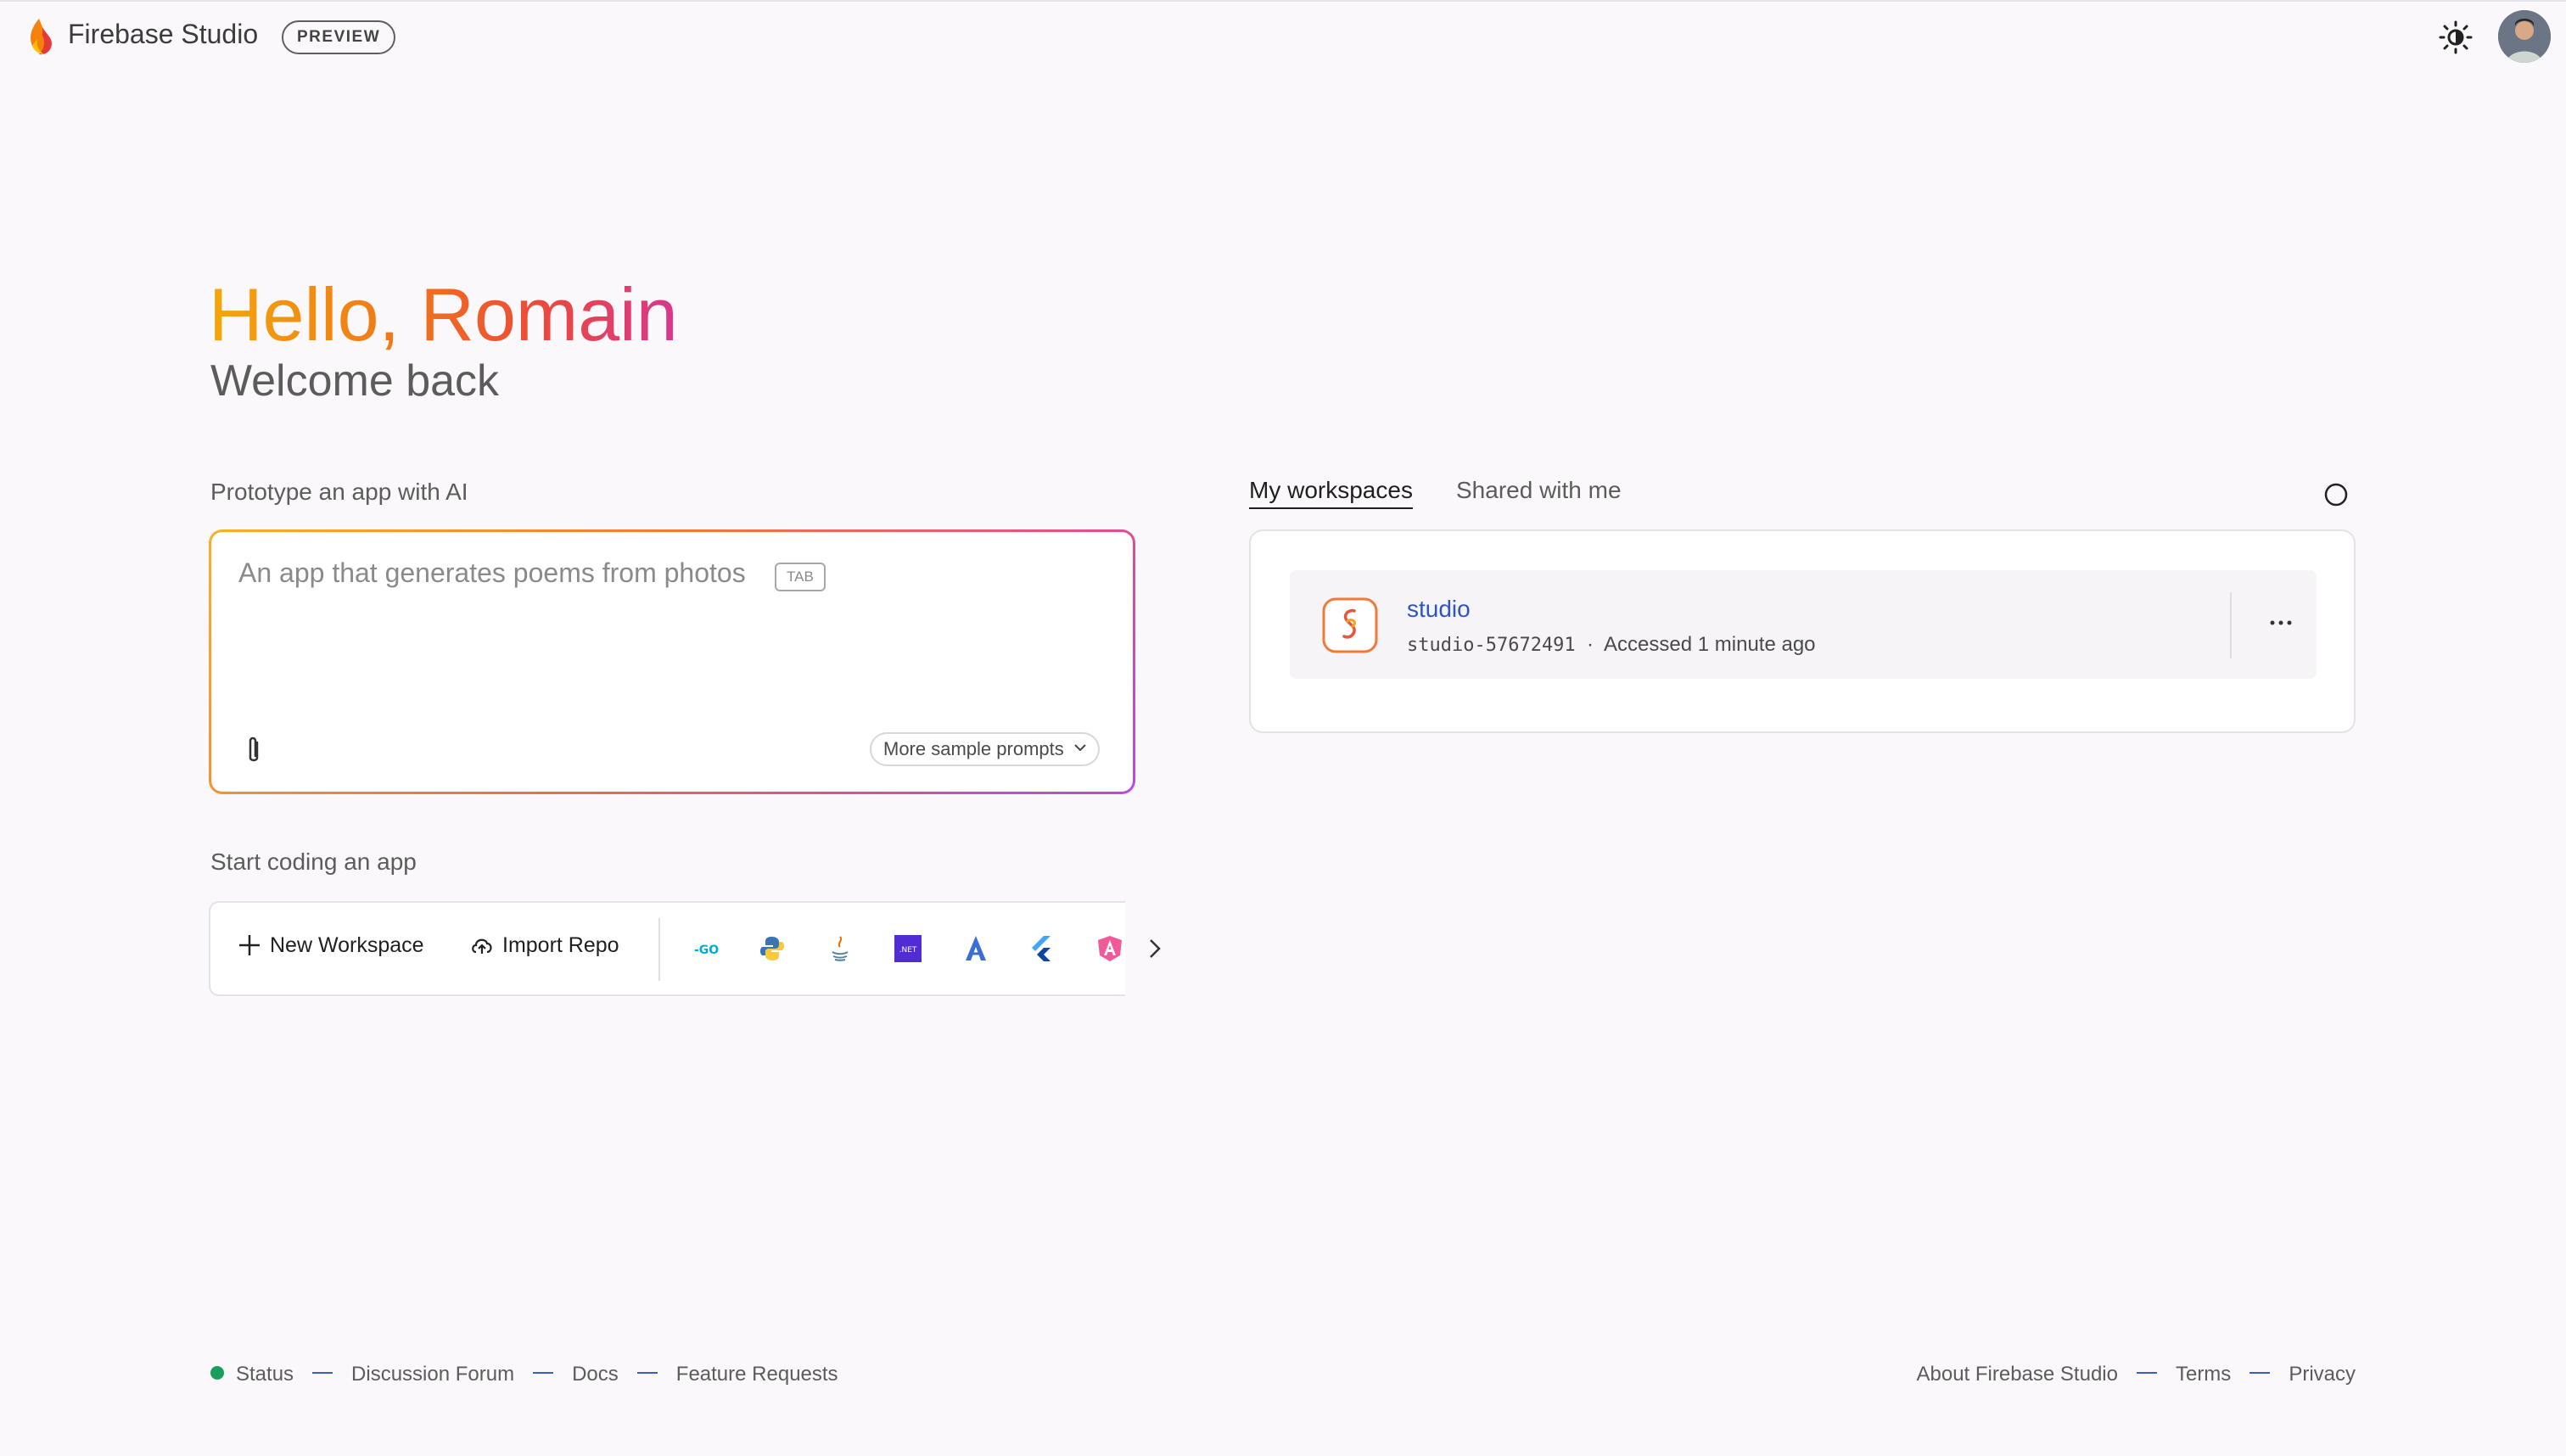 The height and width of the screenshot is (1456, 2566). What do you see at coordinates (217, 1373) in the screenshot?
I see `status-dot-icon` at bounding box center [217, 1373].